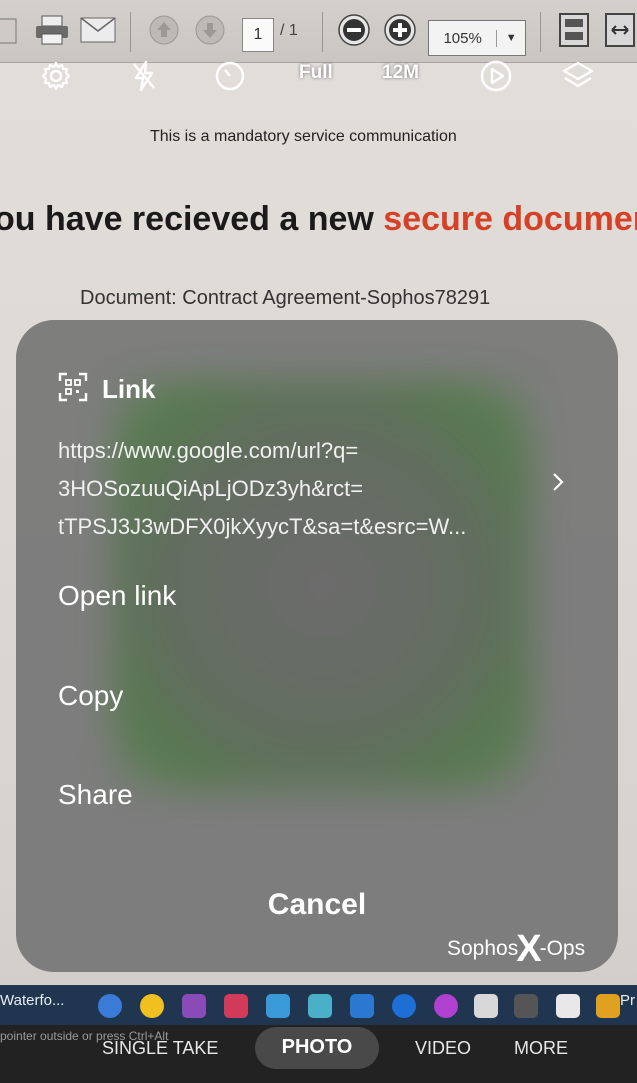  I want to click on share-button: Share, so click(95, 795).